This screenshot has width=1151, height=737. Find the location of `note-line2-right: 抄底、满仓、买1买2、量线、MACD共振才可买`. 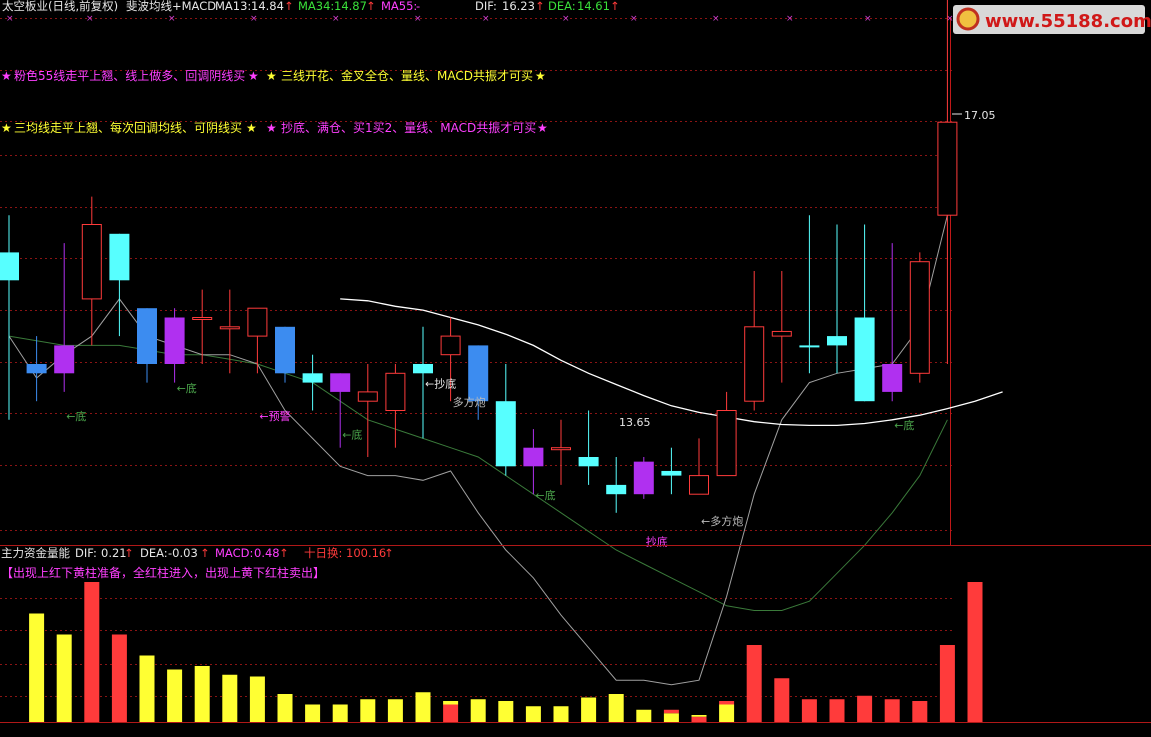

note-line2-right: 抄底、满仓、买1买2、量线、MACD共振才可买 is located at coordinates (408, 127).